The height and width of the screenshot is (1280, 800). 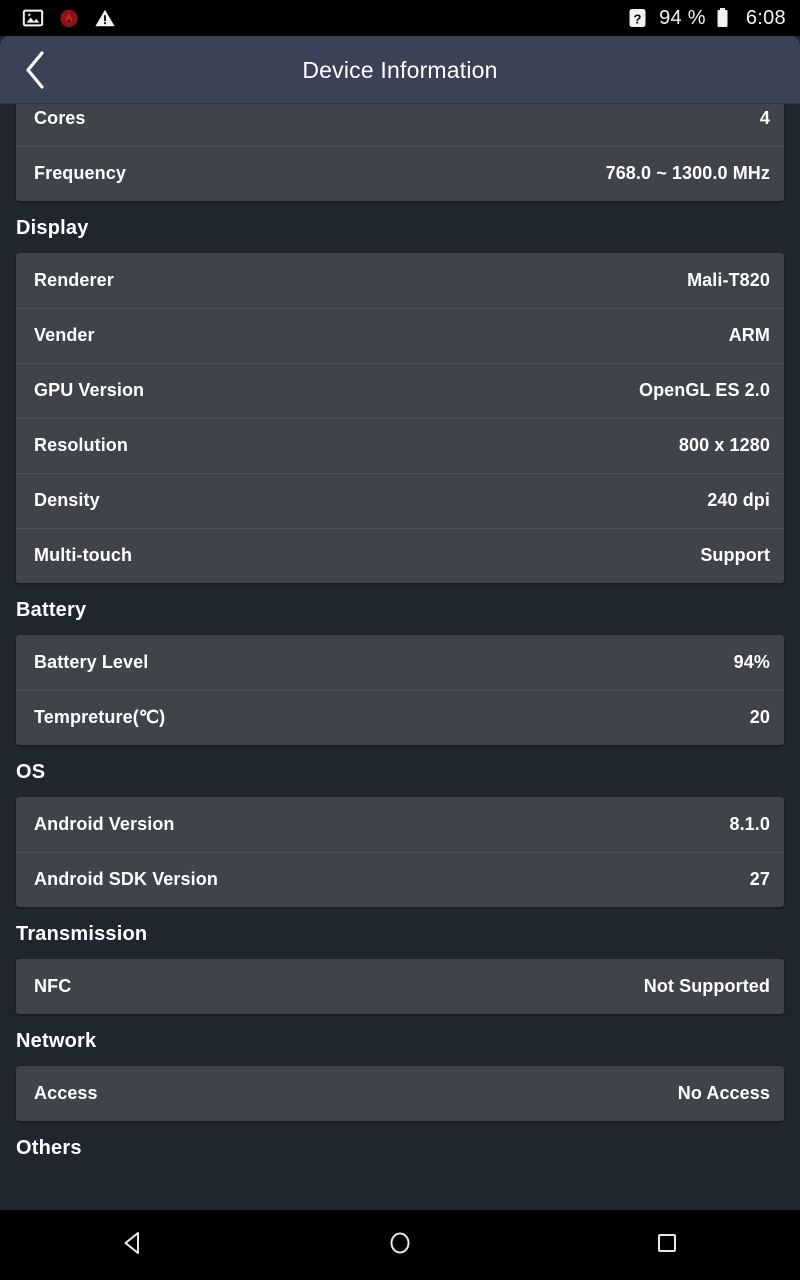 I want to click on info-row: Tempreture(℃) 20, so click(x=400, y=717).